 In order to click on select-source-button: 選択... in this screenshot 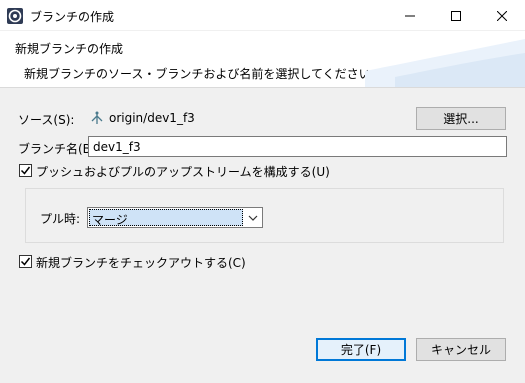, I will do `click(461, 118)`.